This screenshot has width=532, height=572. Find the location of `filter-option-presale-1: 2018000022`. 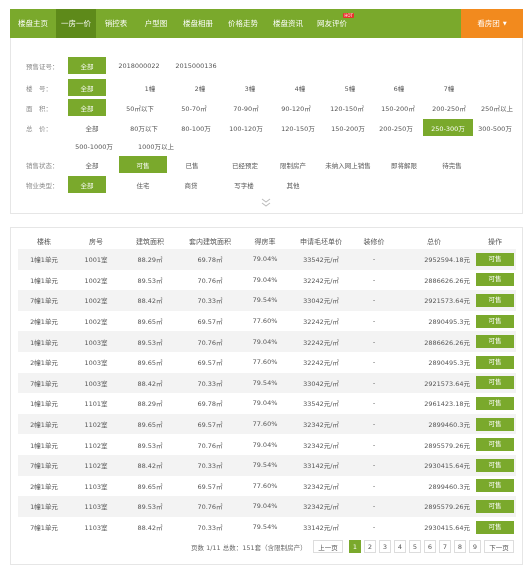

filter-option-presale-1: 2018000022 is located at coordinates (139, 65).